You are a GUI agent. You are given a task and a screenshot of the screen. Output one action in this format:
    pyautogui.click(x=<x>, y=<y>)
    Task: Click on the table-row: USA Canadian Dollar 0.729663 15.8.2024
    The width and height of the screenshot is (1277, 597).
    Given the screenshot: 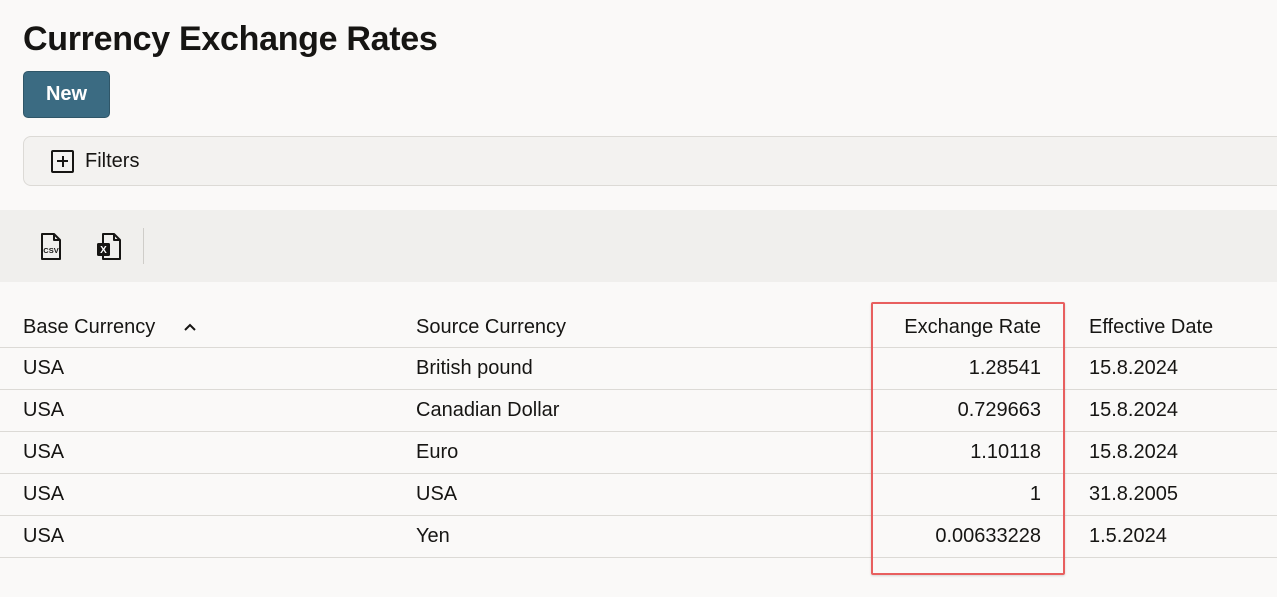 What is the action you would take?
    pyautogui.click(x=638, y=410)
    